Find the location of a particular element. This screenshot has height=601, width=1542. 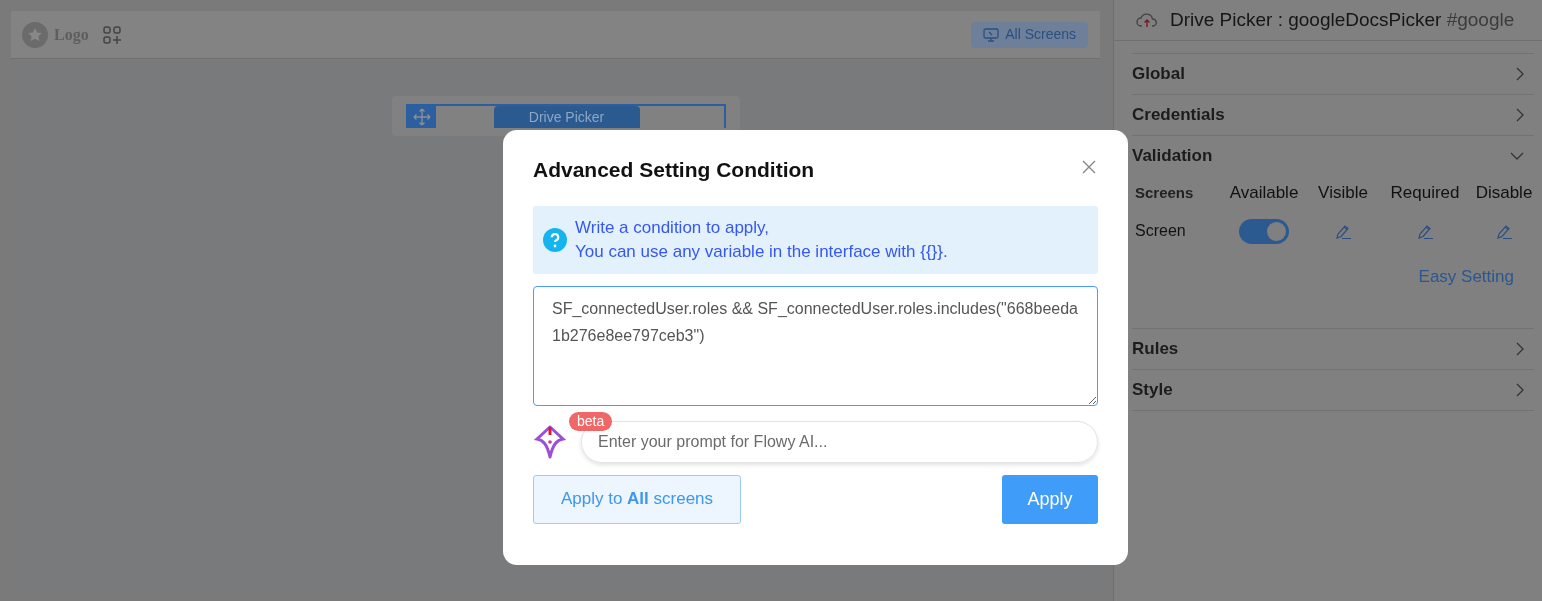

close-icon is located at coordinates (1089, 166).